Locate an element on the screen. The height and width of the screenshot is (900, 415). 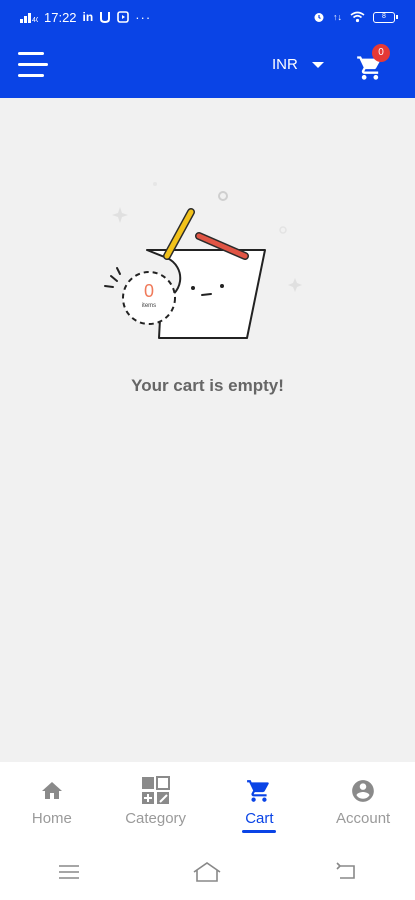
header-cart-button: 0 is located at coordinates (373, 64).